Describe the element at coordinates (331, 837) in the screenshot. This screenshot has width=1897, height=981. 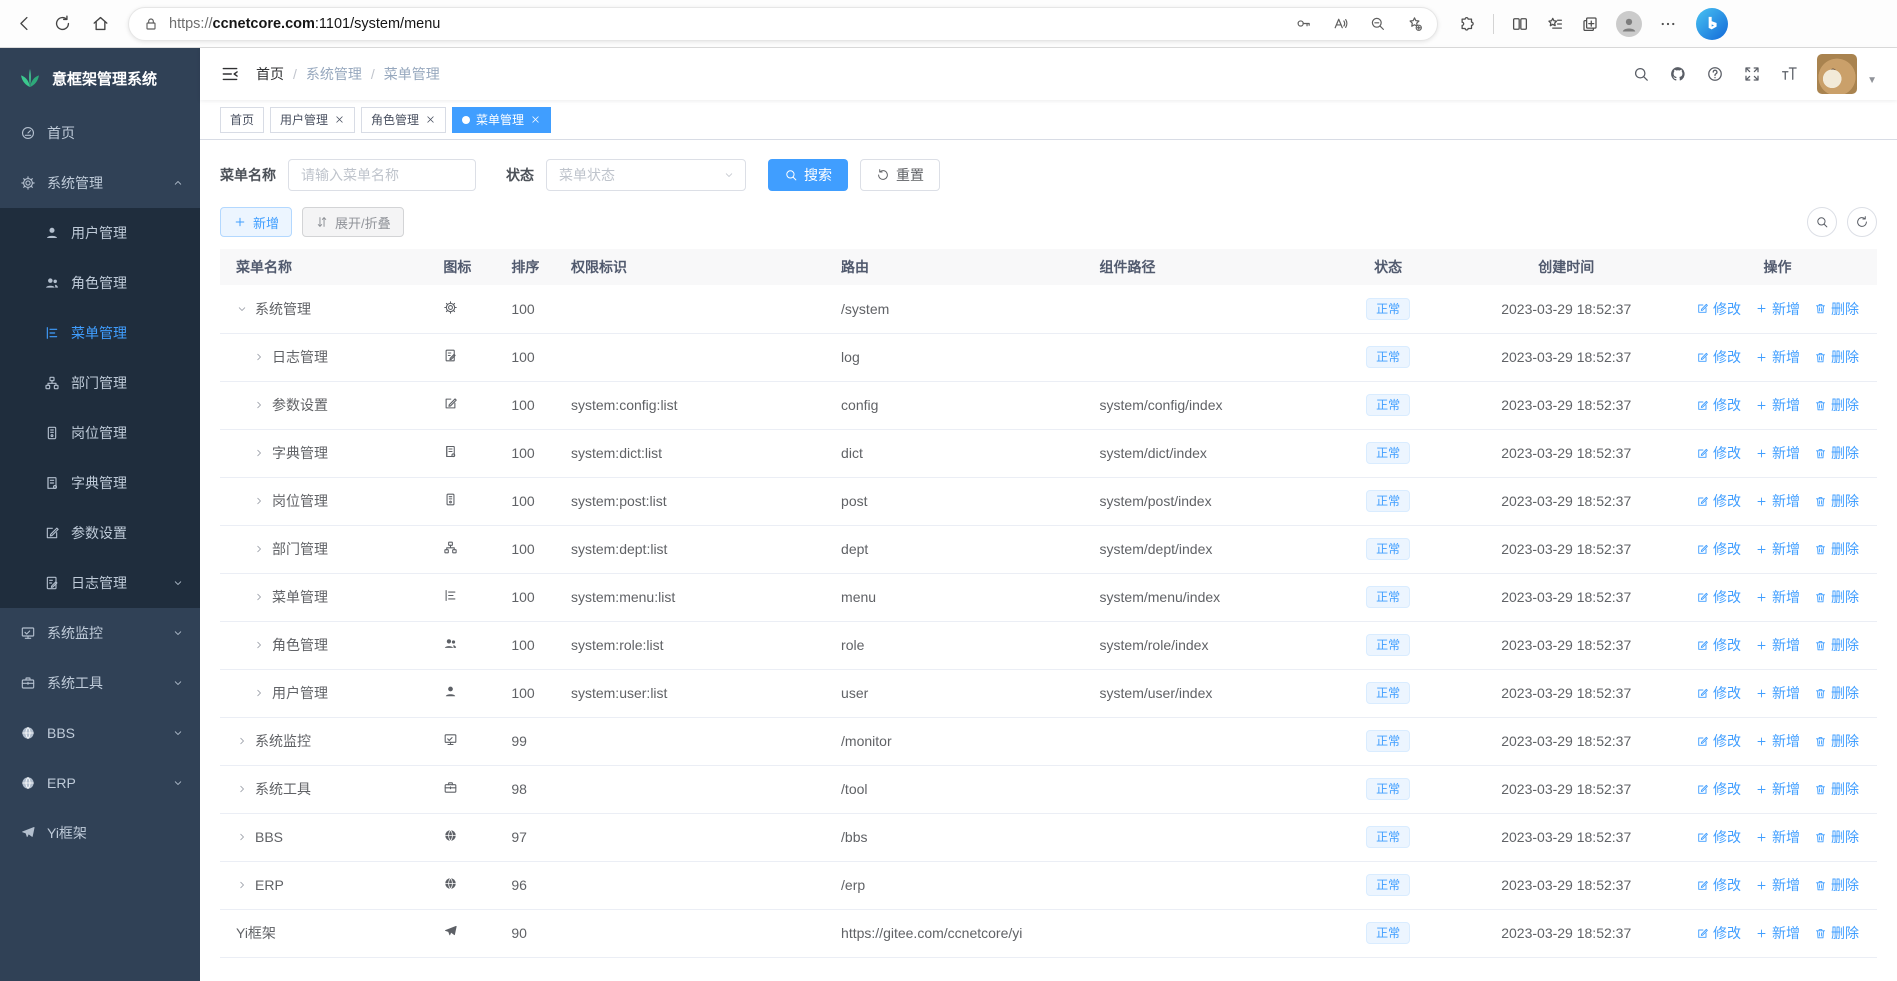
I see `menu-name-cell: BBS` at that location.